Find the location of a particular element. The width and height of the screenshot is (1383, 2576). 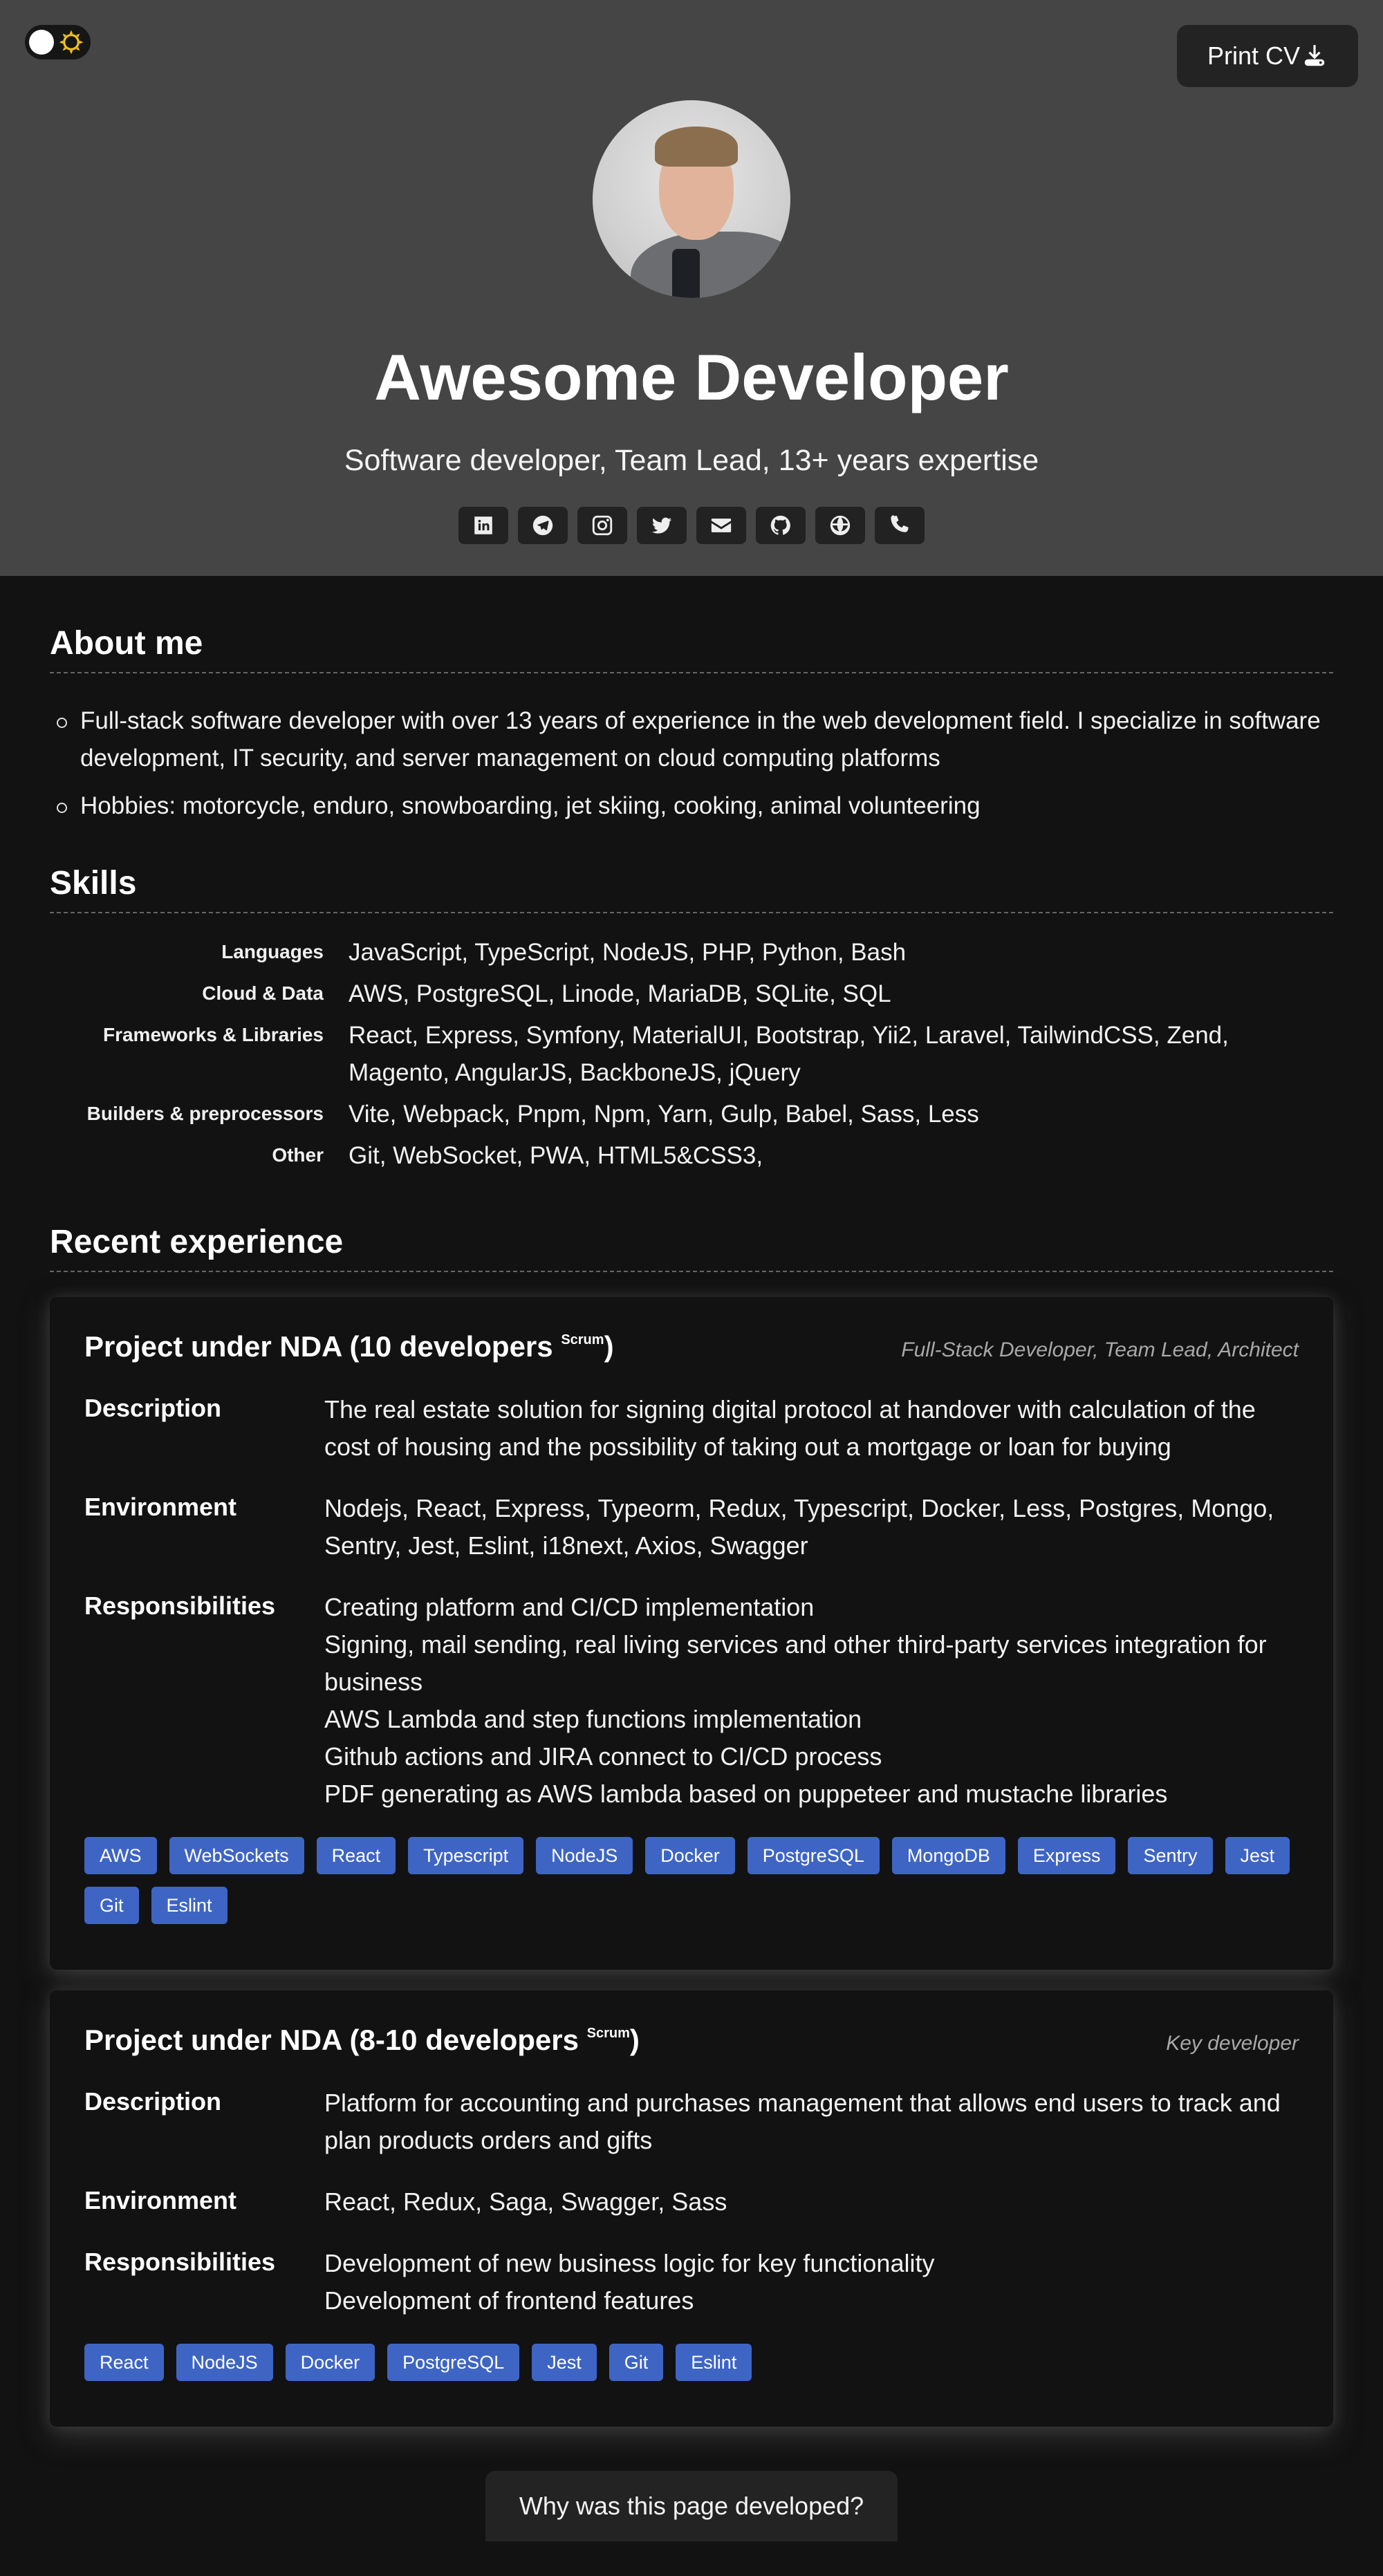

website-link is located at coordinates (840, 525).